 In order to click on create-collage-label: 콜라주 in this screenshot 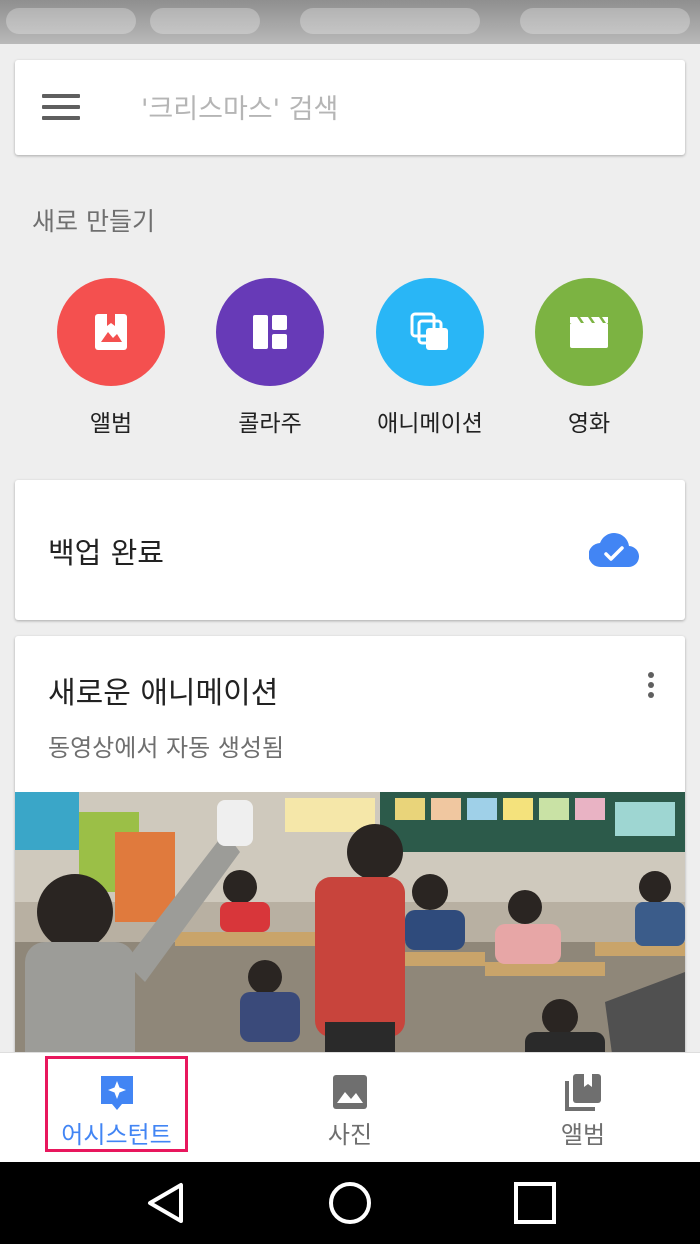, I will do `click(270, 424)`.